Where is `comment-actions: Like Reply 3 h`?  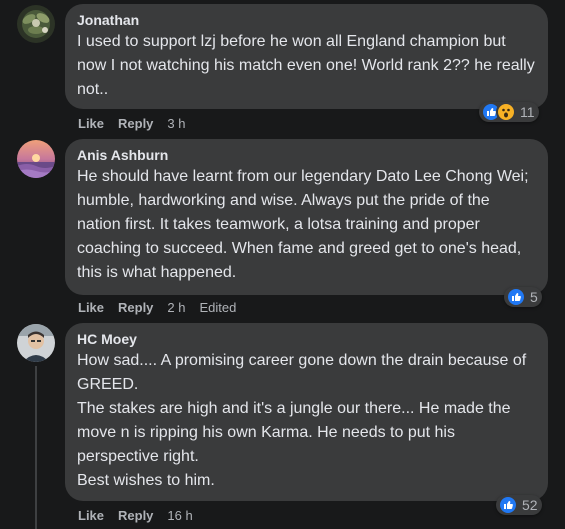
comment-actions: Like Reply 3 h is located at coordinates (139, 124).